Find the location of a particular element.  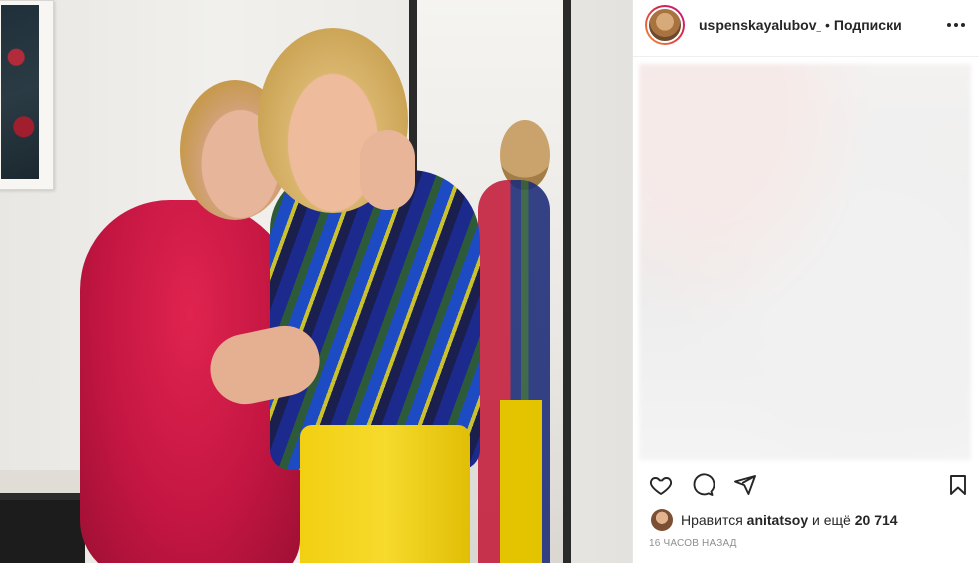

bookmark-icon is located at coordinates (958, 485).